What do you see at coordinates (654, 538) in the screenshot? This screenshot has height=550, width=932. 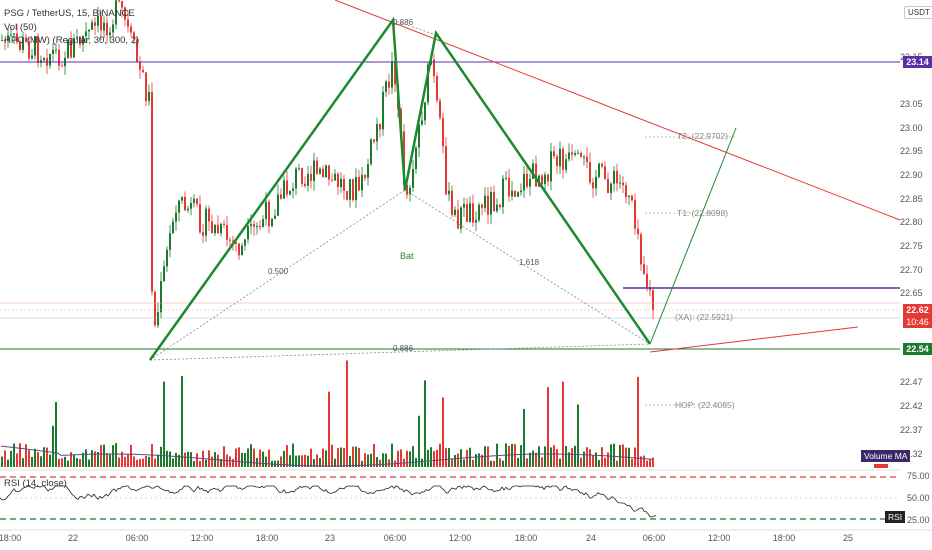 I see `time-tick: 06:00` at bounding box center [654, 538].